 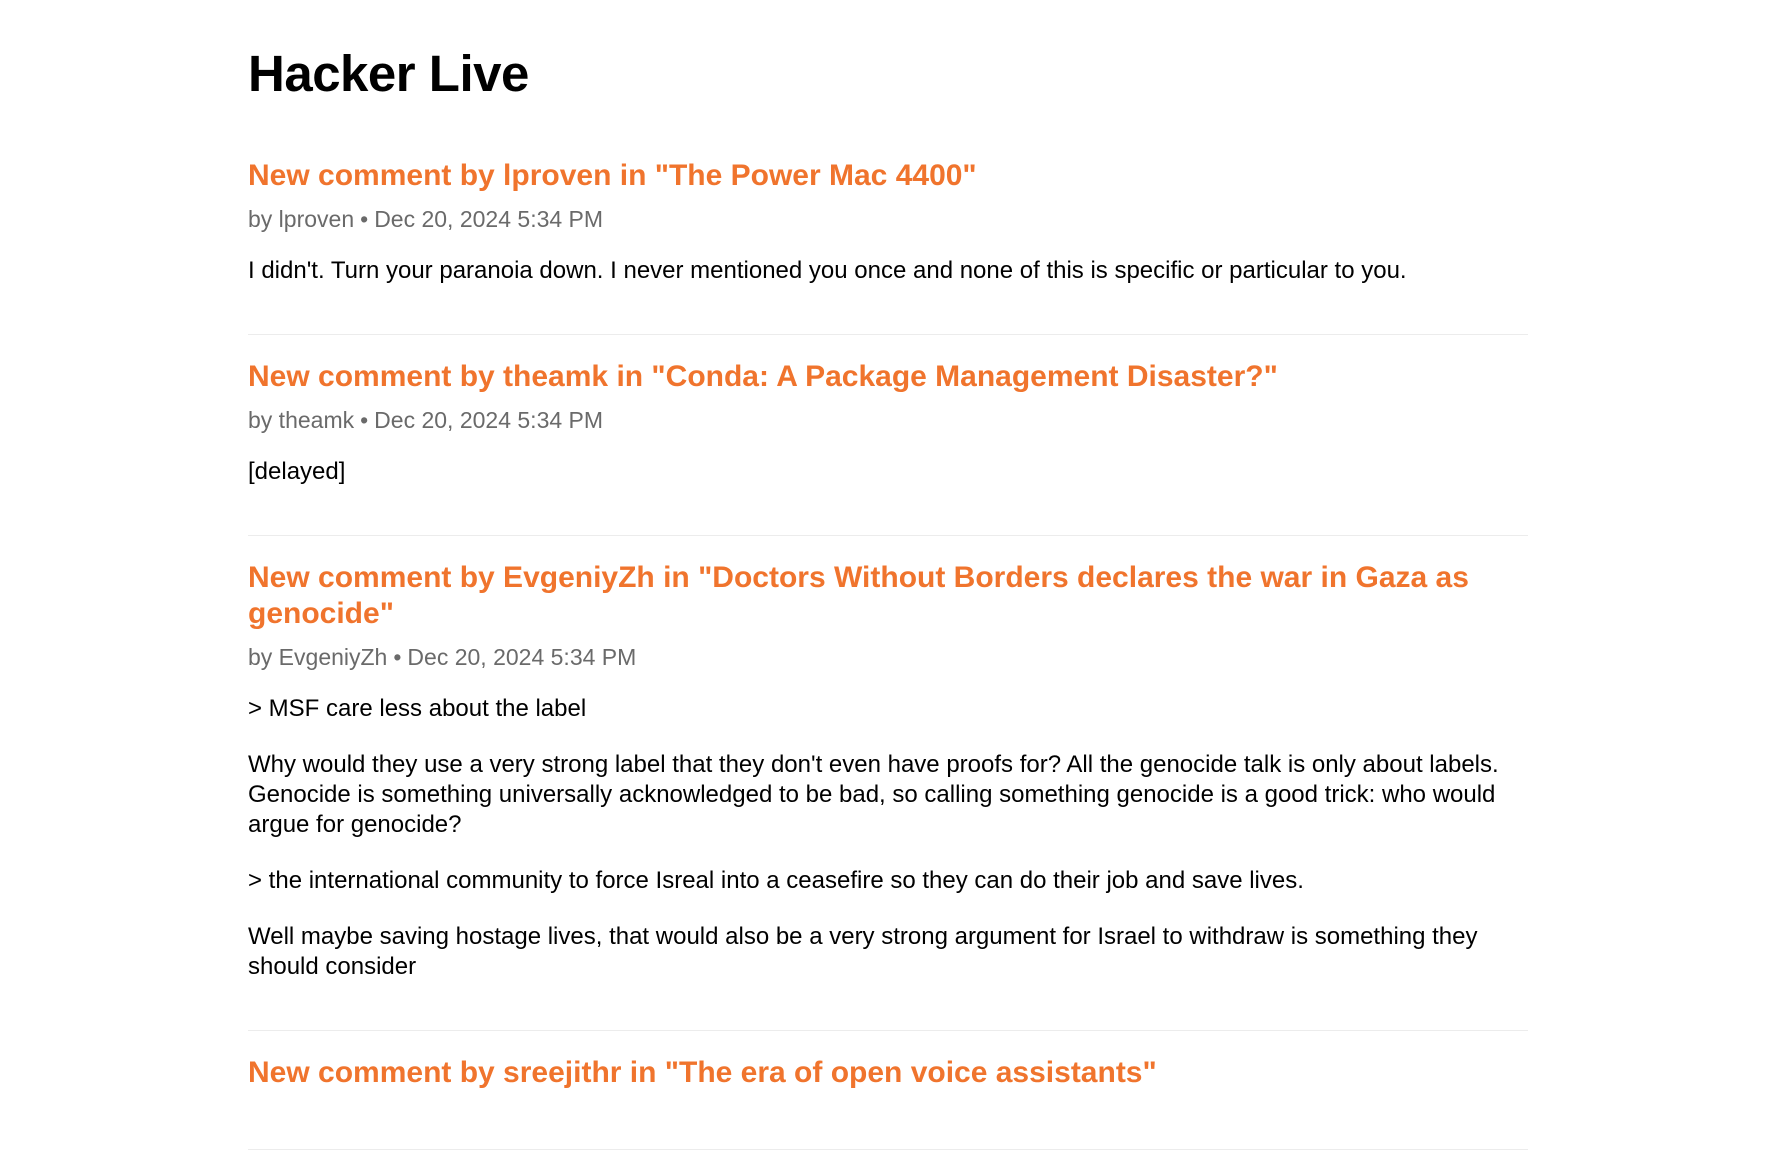 I want to click on item-meta: by theamk • Dec 20, 2024 5:34 PM, so click(x=888, y=420).